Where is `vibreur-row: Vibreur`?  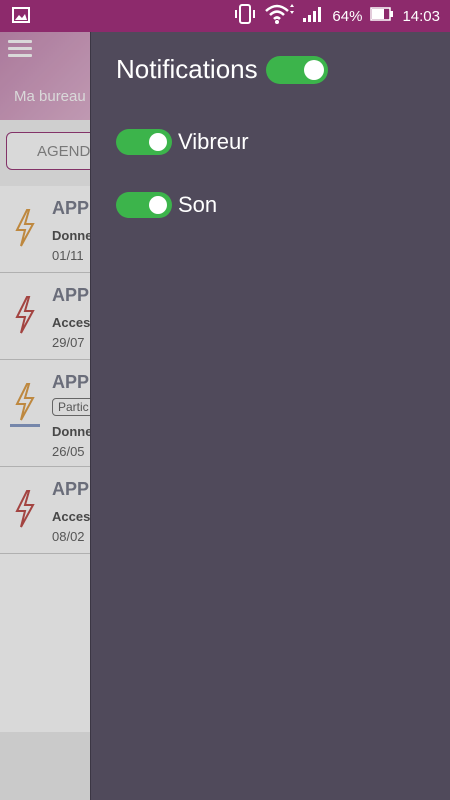
vibreur-row: Vibreur is located at coordinates (182, 142).